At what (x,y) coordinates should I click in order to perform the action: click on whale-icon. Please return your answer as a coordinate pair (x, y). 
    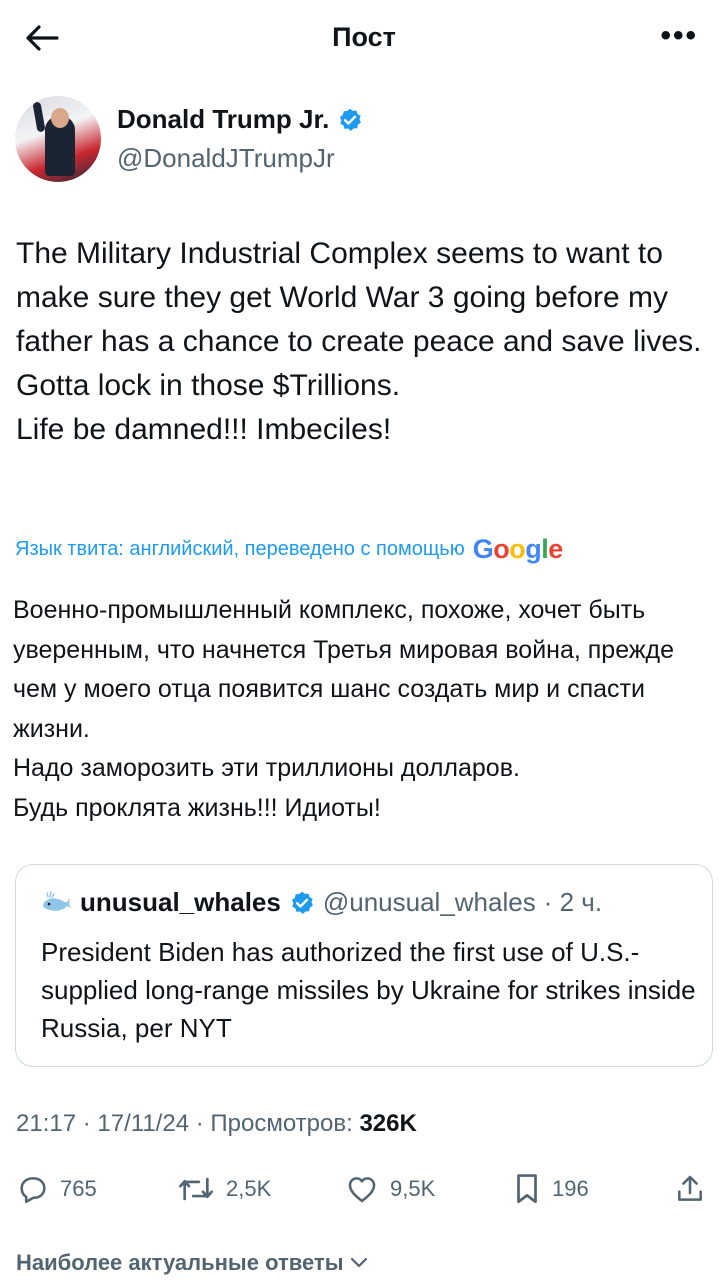
    Looking at the image, I should click on (57, 900).